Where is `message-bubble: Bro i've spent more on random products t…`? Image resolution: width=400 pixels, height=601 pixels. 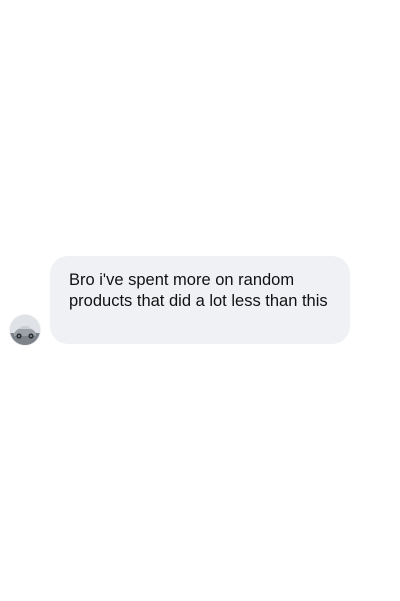 message-bubble: Bro i've spent more on random products t… is located at coordinates (200, 300).